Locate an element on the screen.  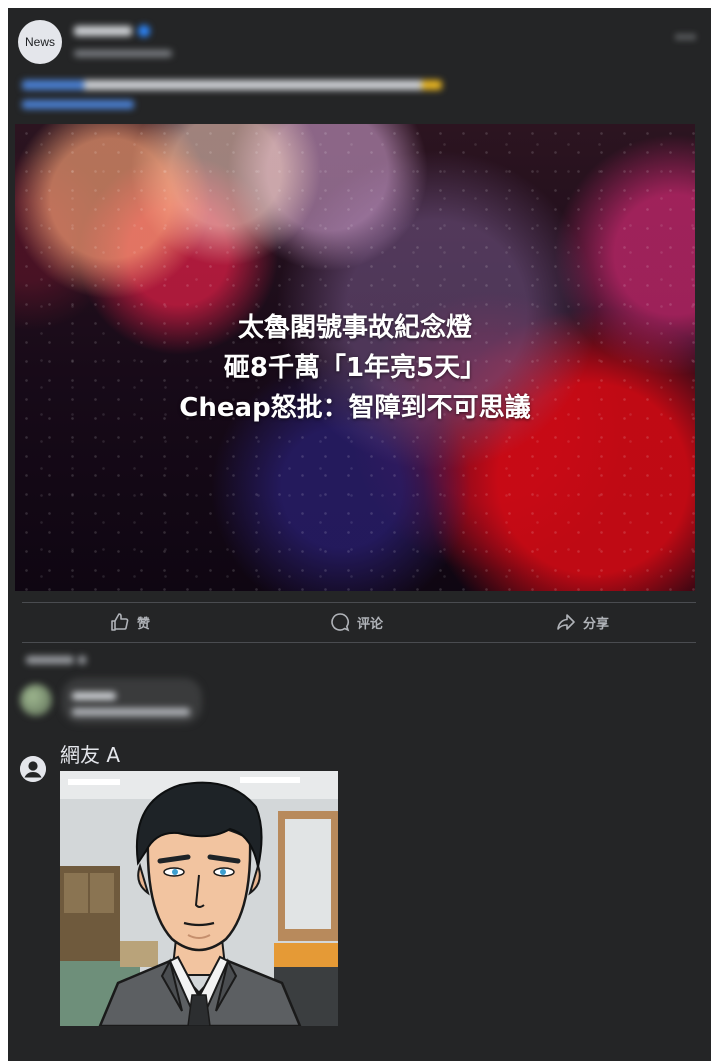
post-link-blurred is located at coordinates (78, 104).